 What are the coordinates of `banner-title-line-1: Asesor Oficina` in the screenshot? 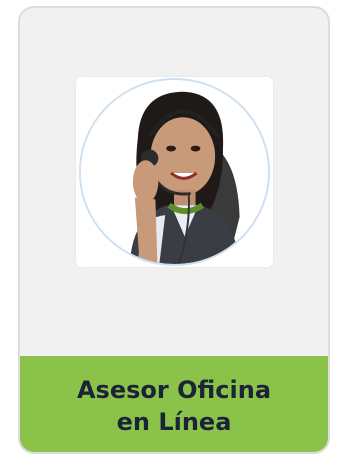 It's located at (174, 390).